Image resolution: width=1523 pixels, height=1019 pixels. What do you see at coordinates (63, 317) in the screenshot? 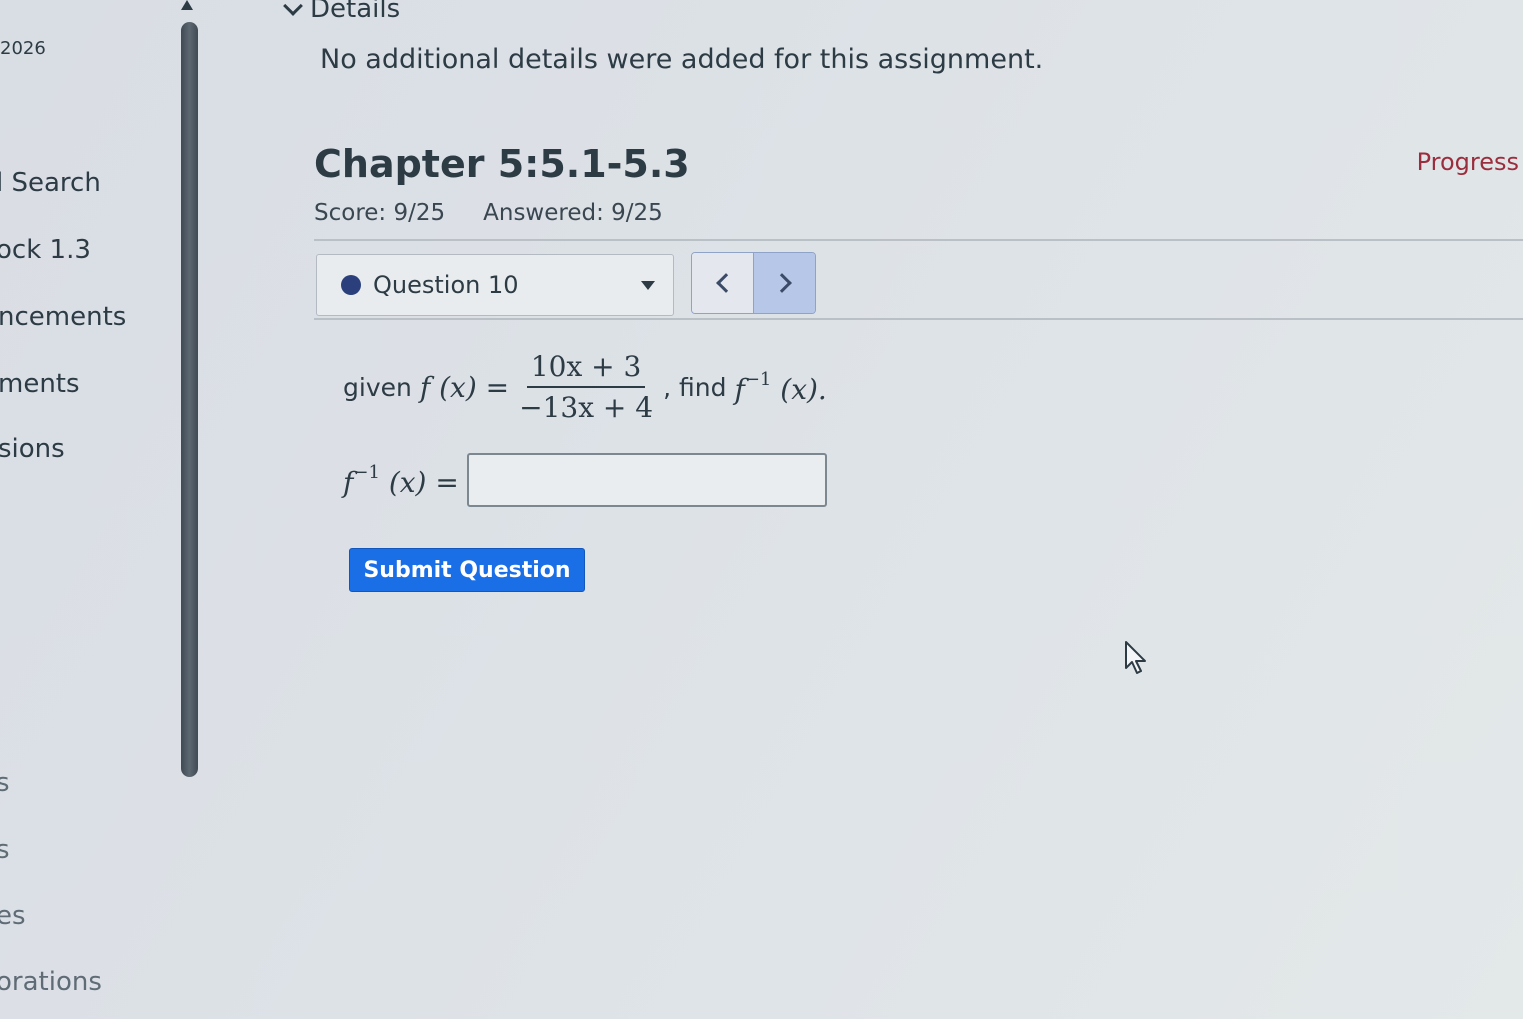
I see `sidebar-item-announcements: ncements` at bounding box center [63, 317].